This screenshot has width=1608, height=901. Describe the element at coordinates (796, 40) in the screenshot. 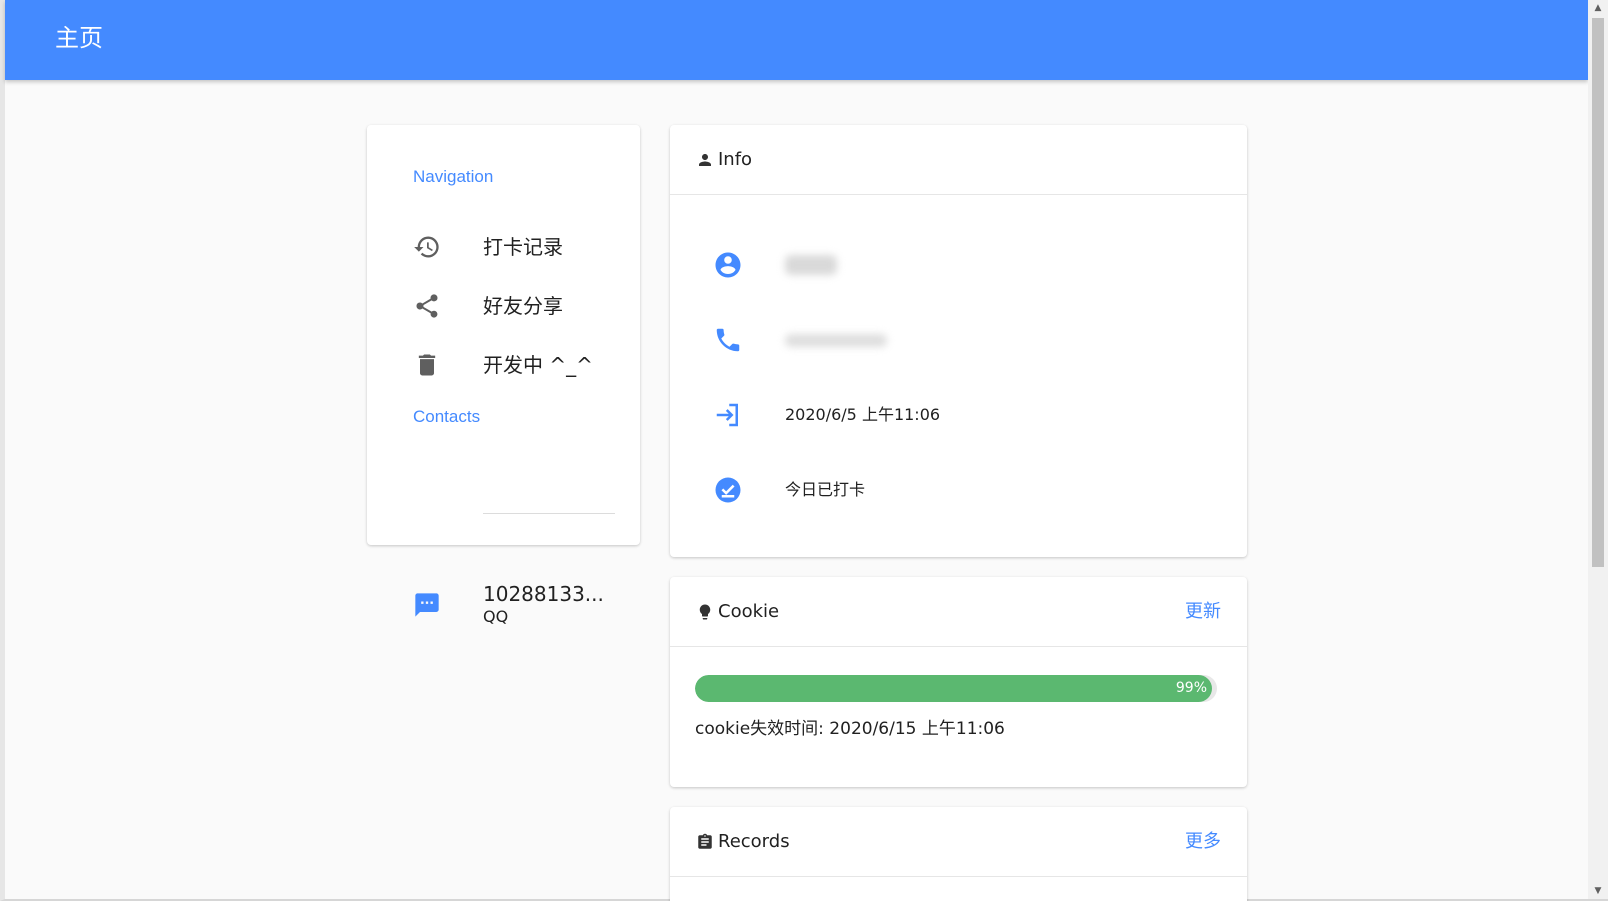

I see `app-bar: 主页` at that location.